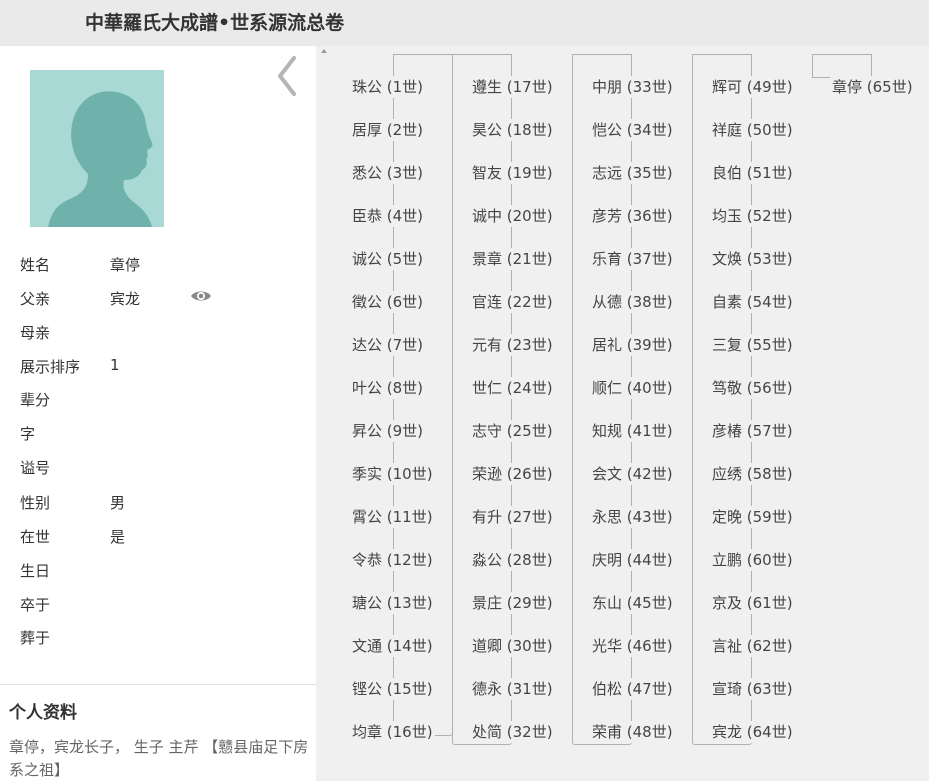  I want to click on generation-item: 昊公 (18世), so click(512, 130).